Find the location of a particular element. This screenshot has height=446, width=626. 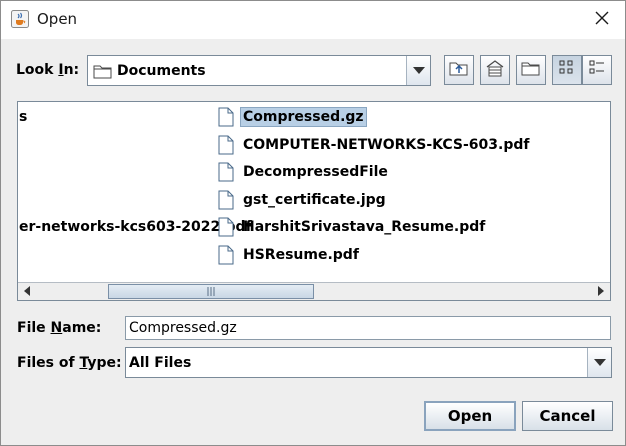

scroll-left-button is located at coordinates (27, 291).